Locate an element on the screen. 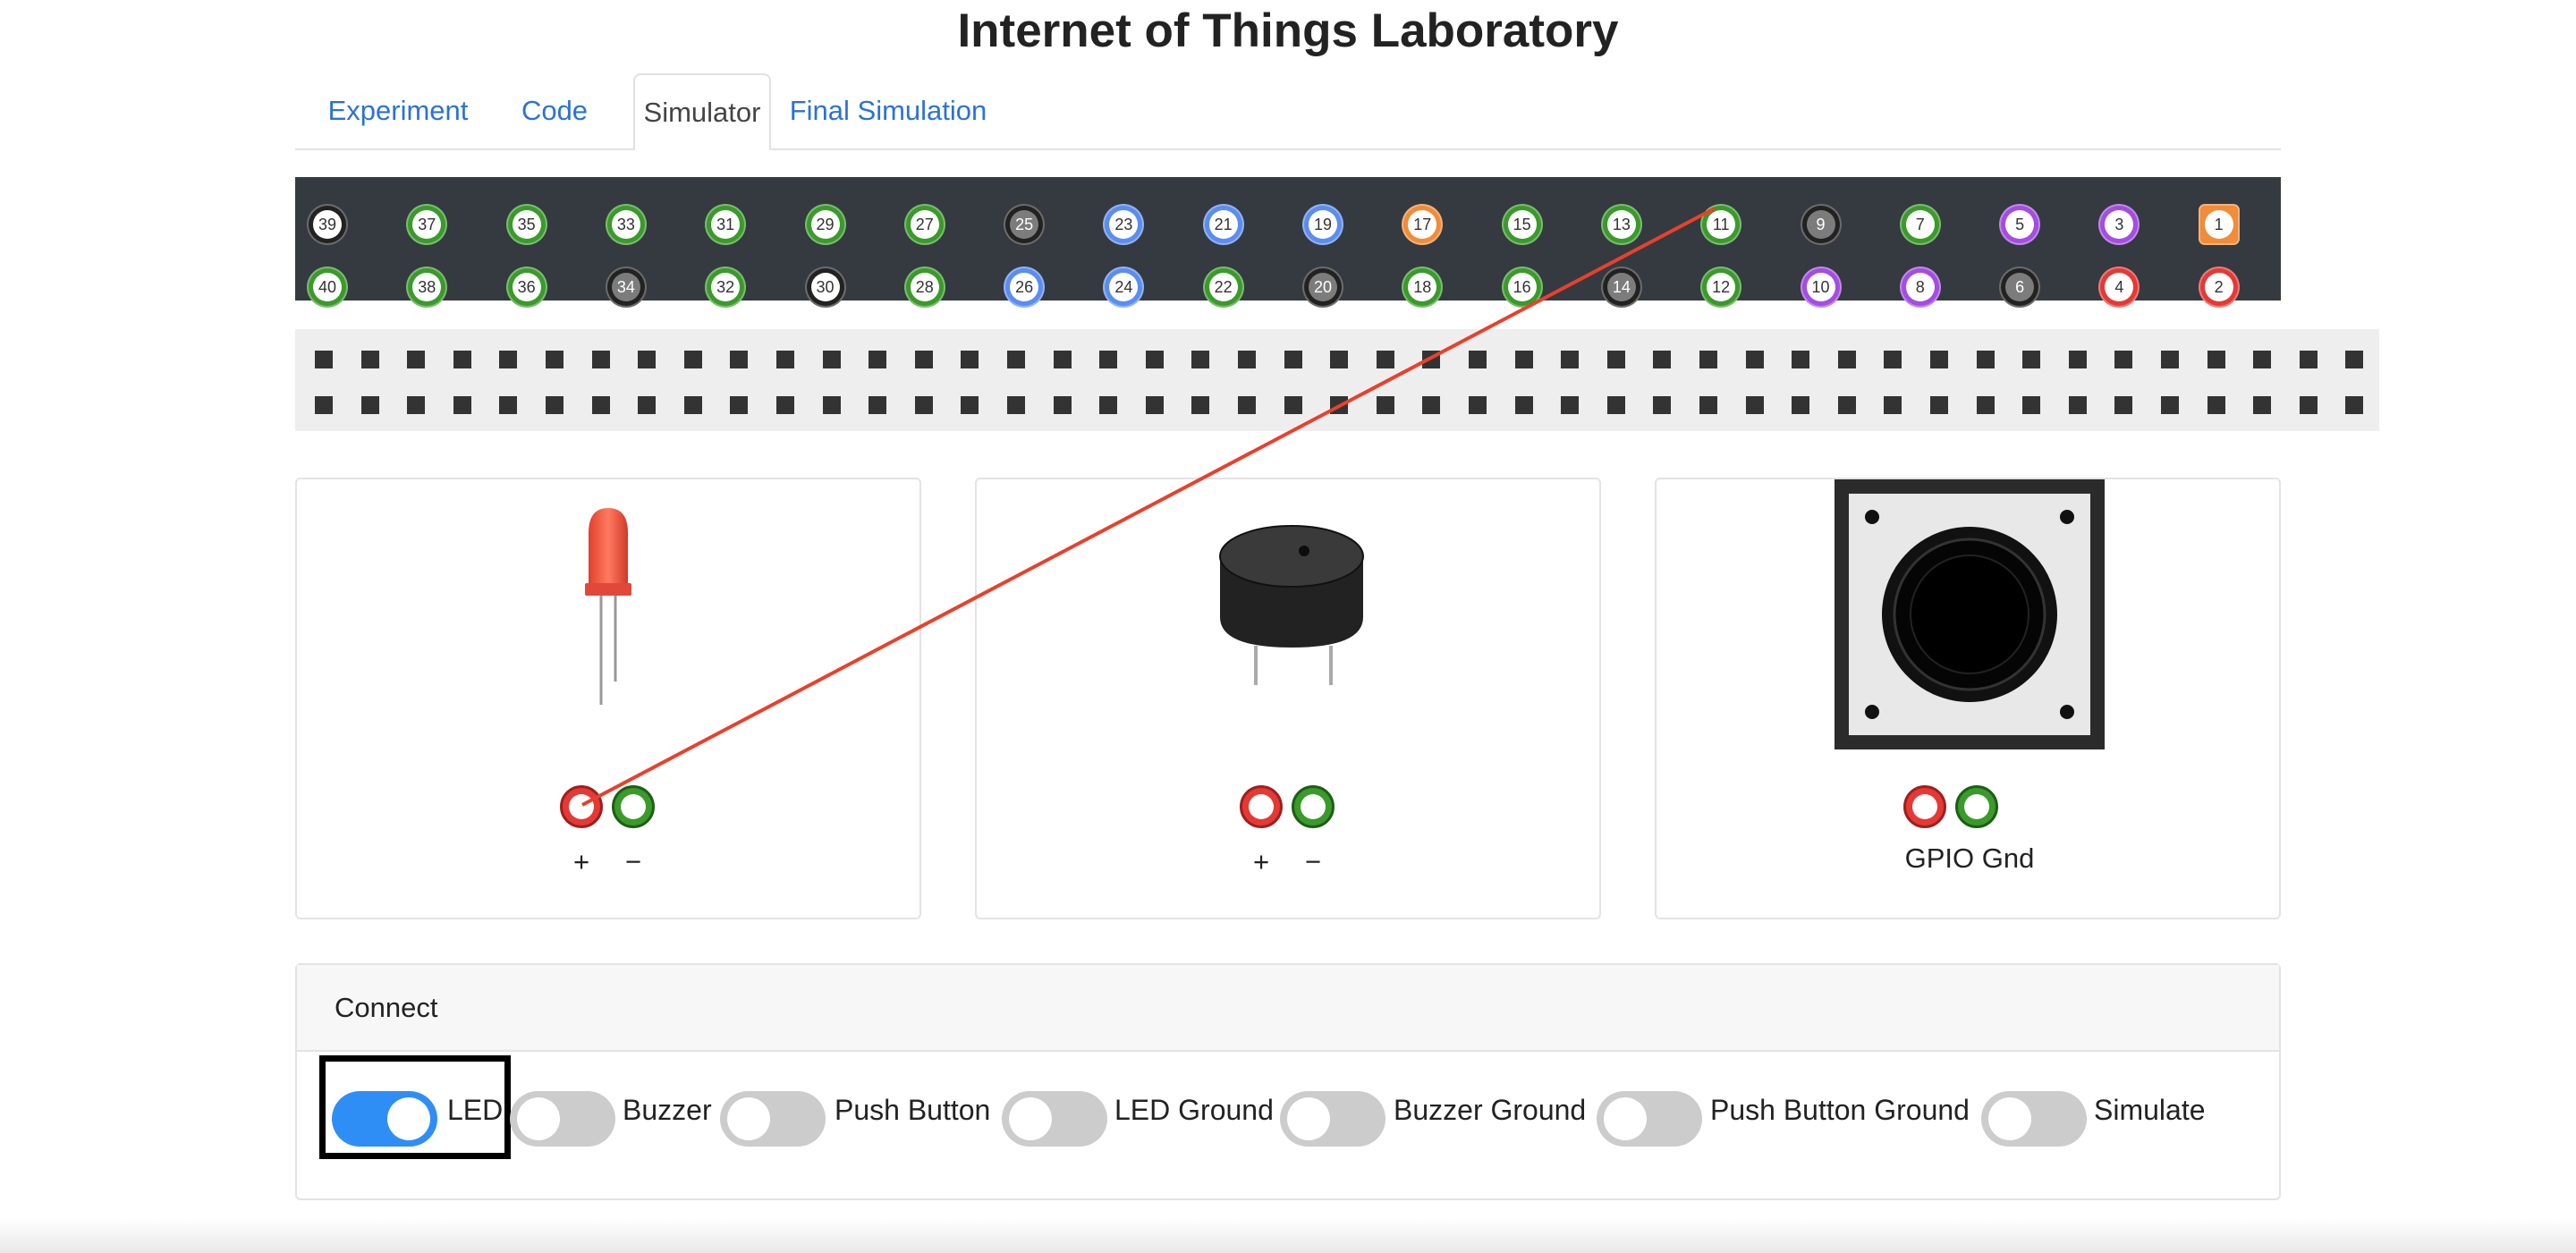 The height and width of the screenshot is (1253, 2576). gpio-pin-12: 12 is located at coordinates (1721, 287).